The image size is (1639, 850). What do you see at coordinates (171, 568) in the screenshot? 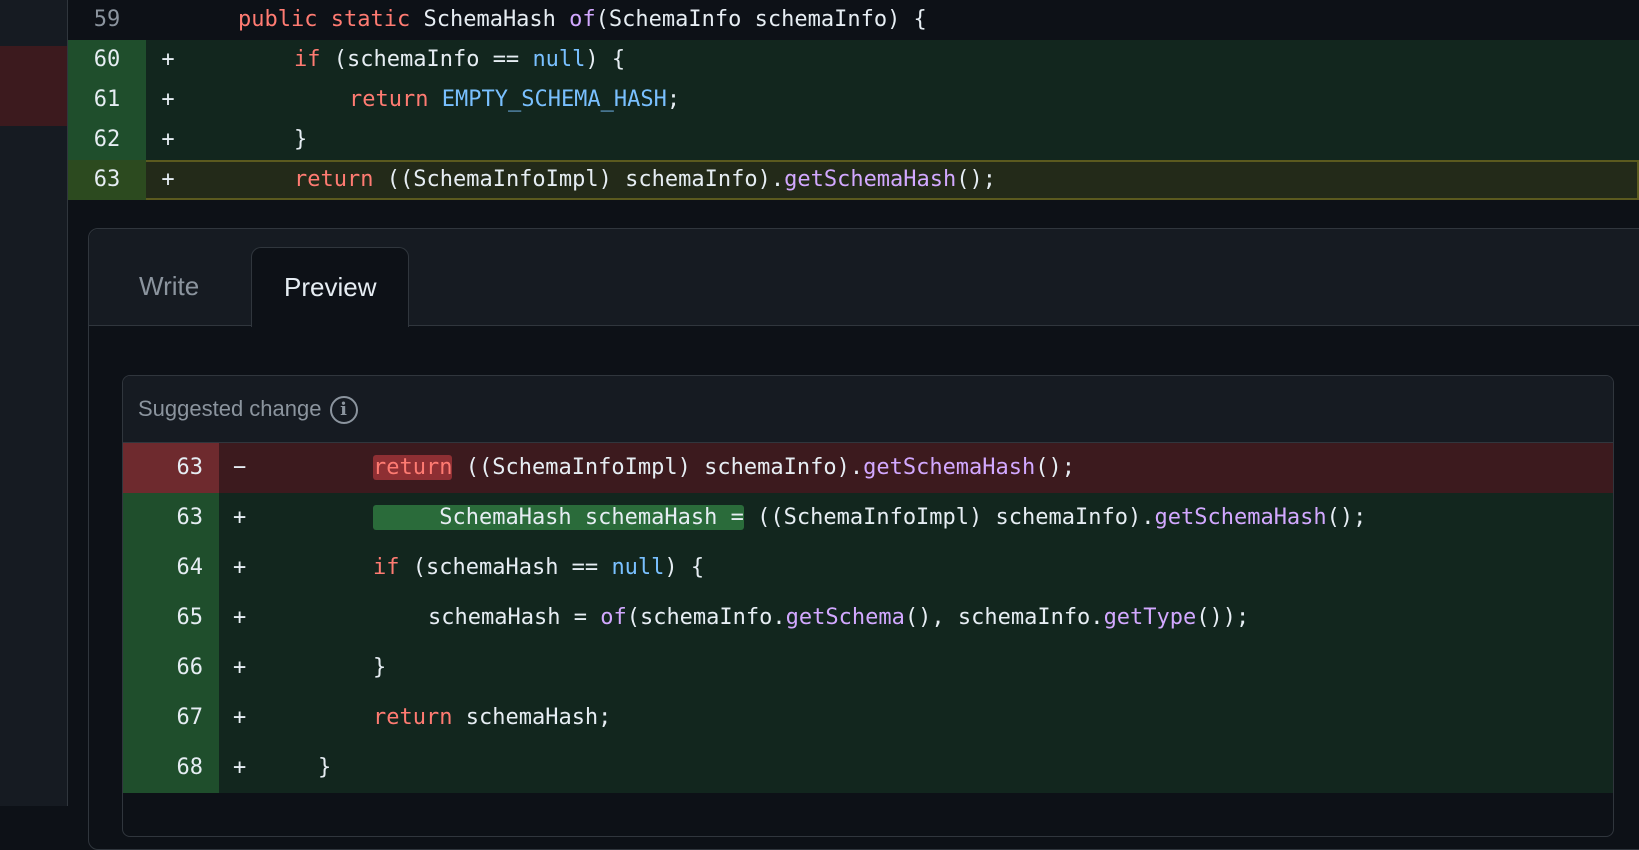
I see `line-number: 64` at bounding box center [171, 568].